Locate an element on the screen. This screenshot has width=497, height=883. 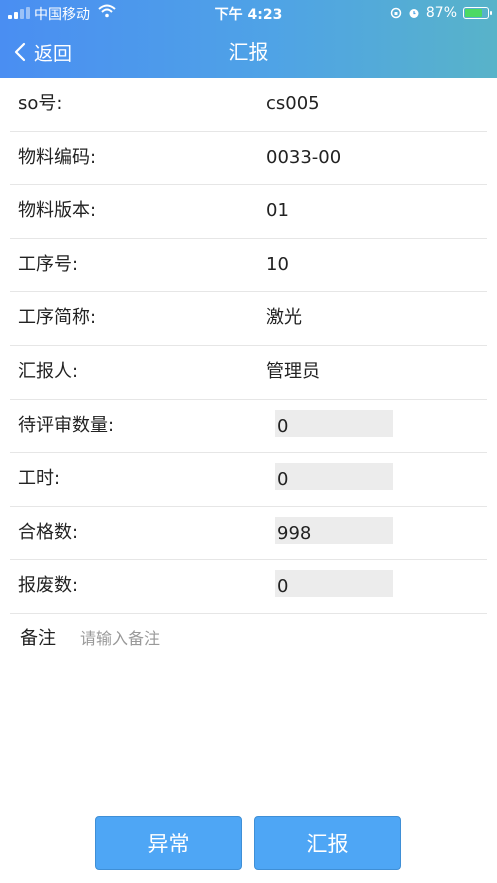
row-label: 汇报人: is located at coordinates (48, 371).